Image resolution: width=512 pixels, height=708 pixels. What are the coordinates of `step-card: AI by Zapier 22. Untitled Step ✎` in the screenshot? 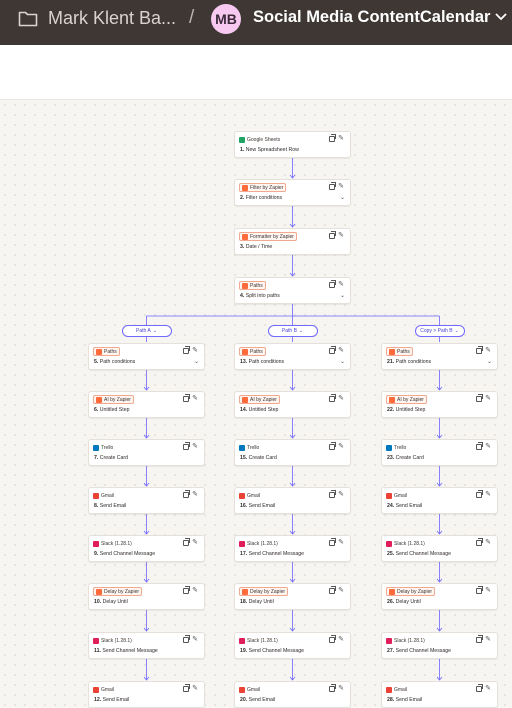 It's located at (439, 404).